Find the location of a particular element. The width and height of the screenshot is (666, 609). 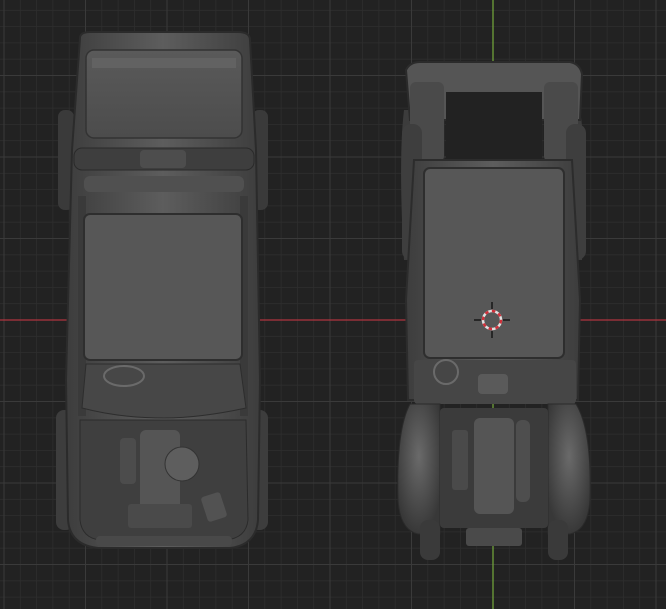

exhaust-manifold is located at coordinates (523, 461).